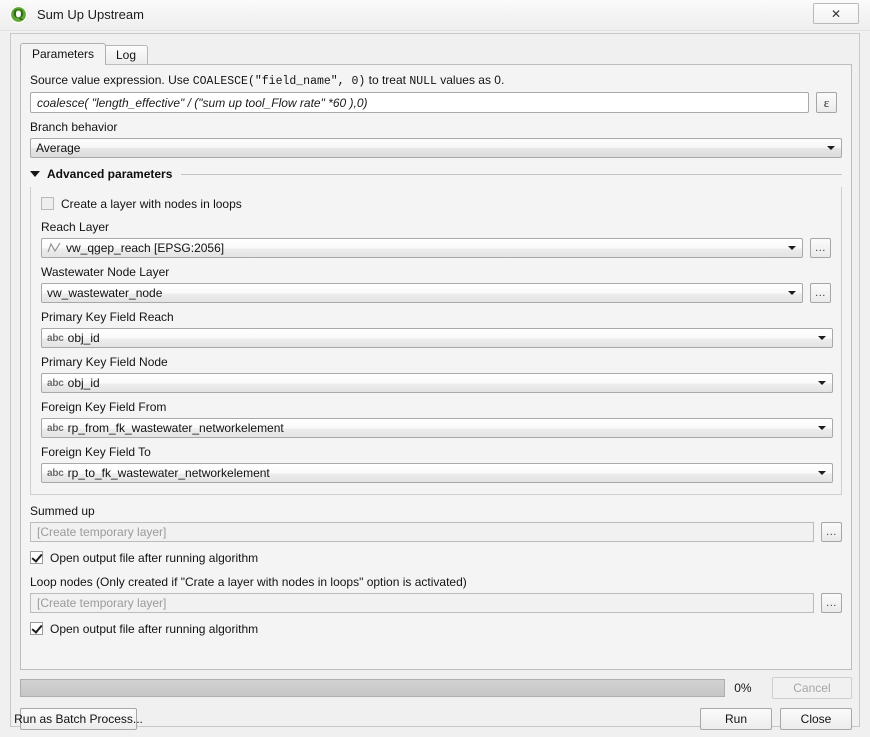  I want to click on run-button-label: Run, so click(735, 719).